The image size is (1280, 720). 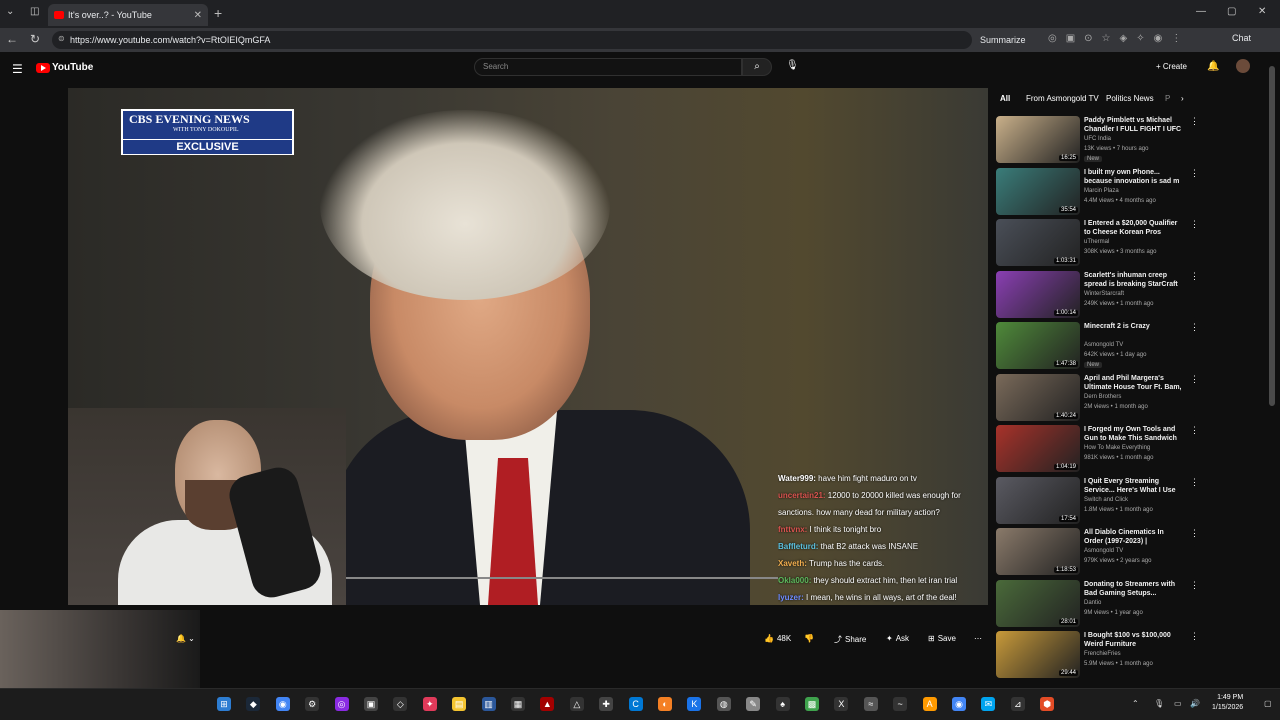 What do you see at coordinates (753, 704) in the screenshot?
I see `taskbar-app-icon: ✎` at bounding box center [753, 704].